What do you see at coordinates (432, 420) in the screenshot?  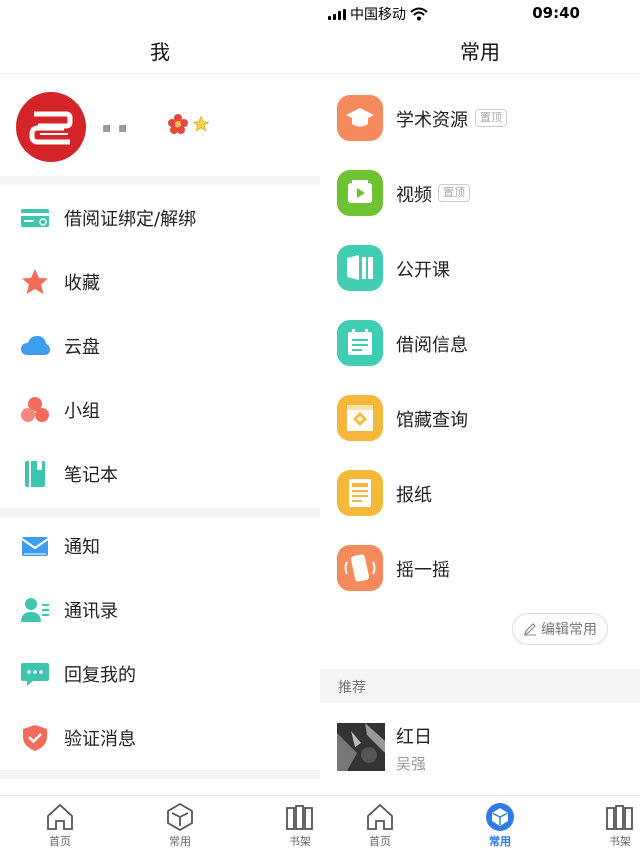 I see `item-label: 馆藏查询` at bounding box center [432, 420].